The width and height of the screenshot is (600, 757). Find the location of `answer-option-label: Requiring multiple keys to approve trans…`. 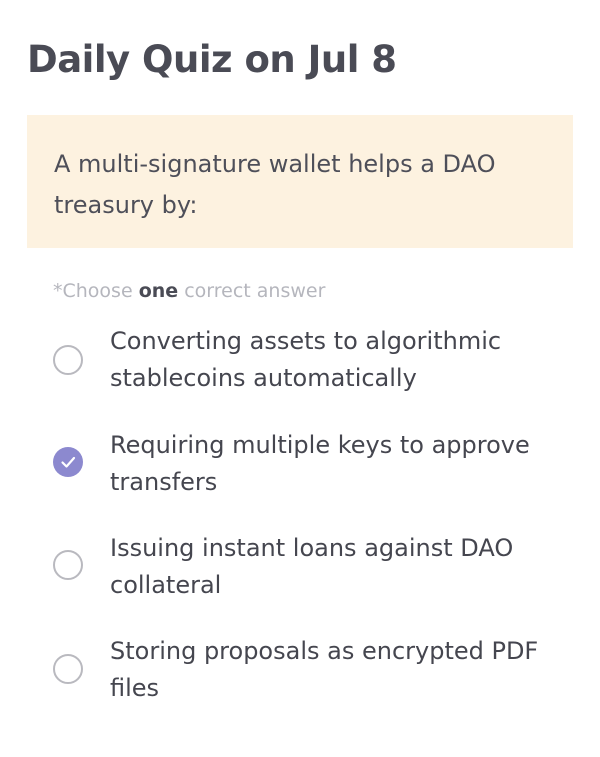

answer-option-label: Requiring multiple keys to approve trans… is located at coordinates (320, 463).